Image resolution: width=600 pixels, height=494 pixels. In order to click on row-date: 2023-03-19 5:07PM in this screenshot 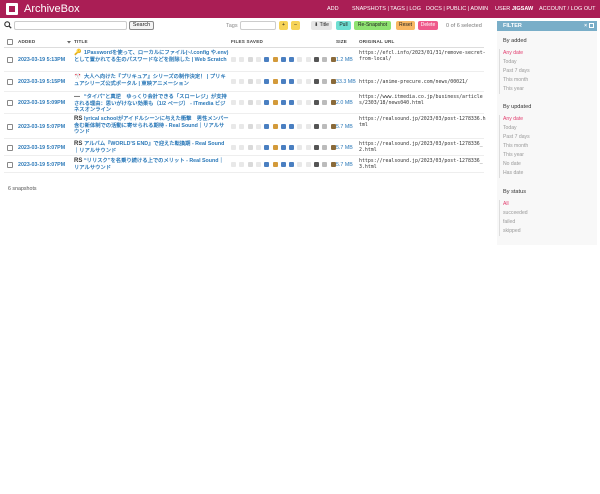, I will do `click(41, 127)`.